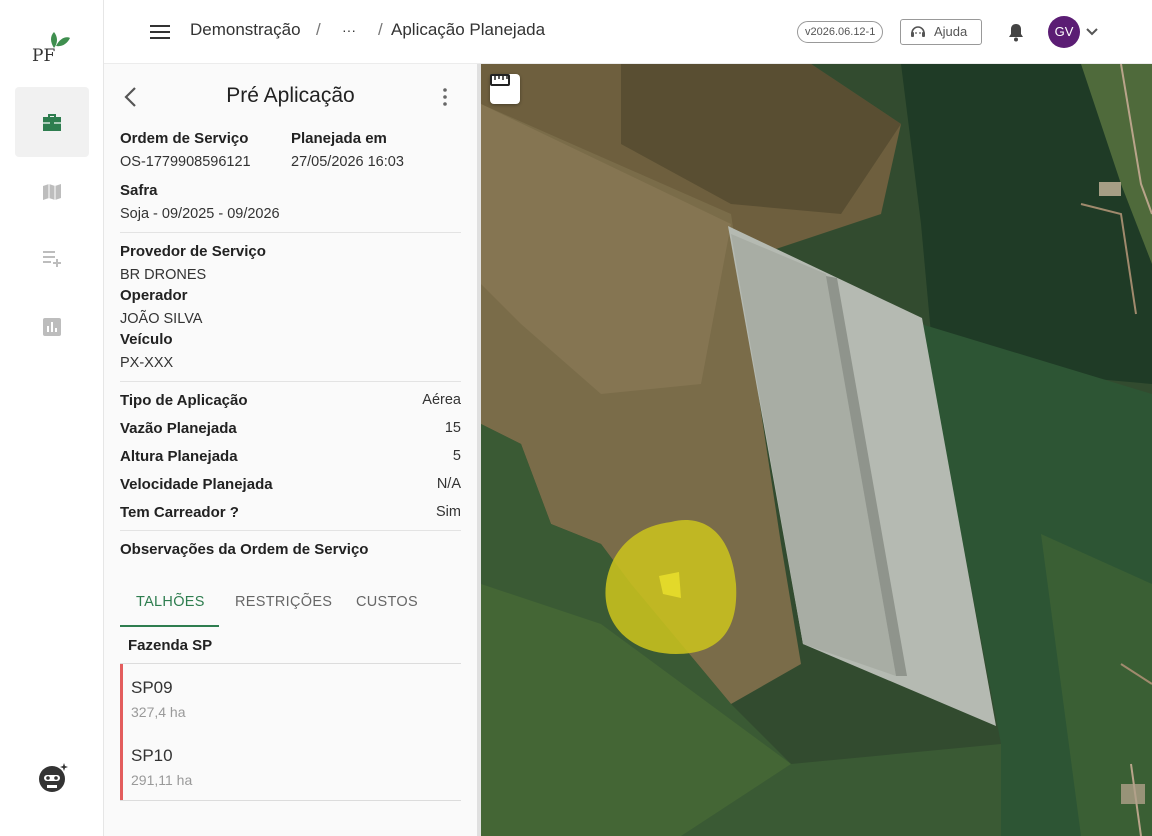 The image size is (1152, 836). Describe the element at coordinates (161, 319) in the screenshot. I see `operator-value: JOÃO SILVA` at that location.